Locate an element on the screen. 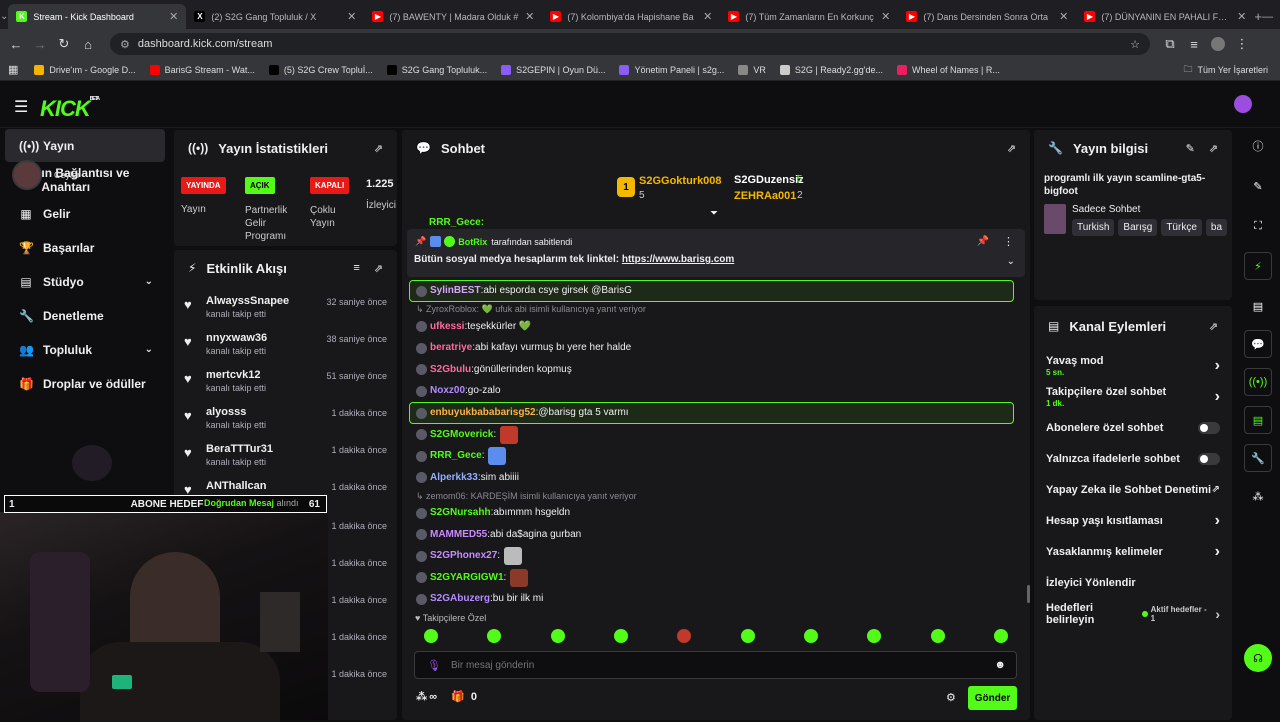  activity-user: ANThallcan is located at coordinates (236, 486).